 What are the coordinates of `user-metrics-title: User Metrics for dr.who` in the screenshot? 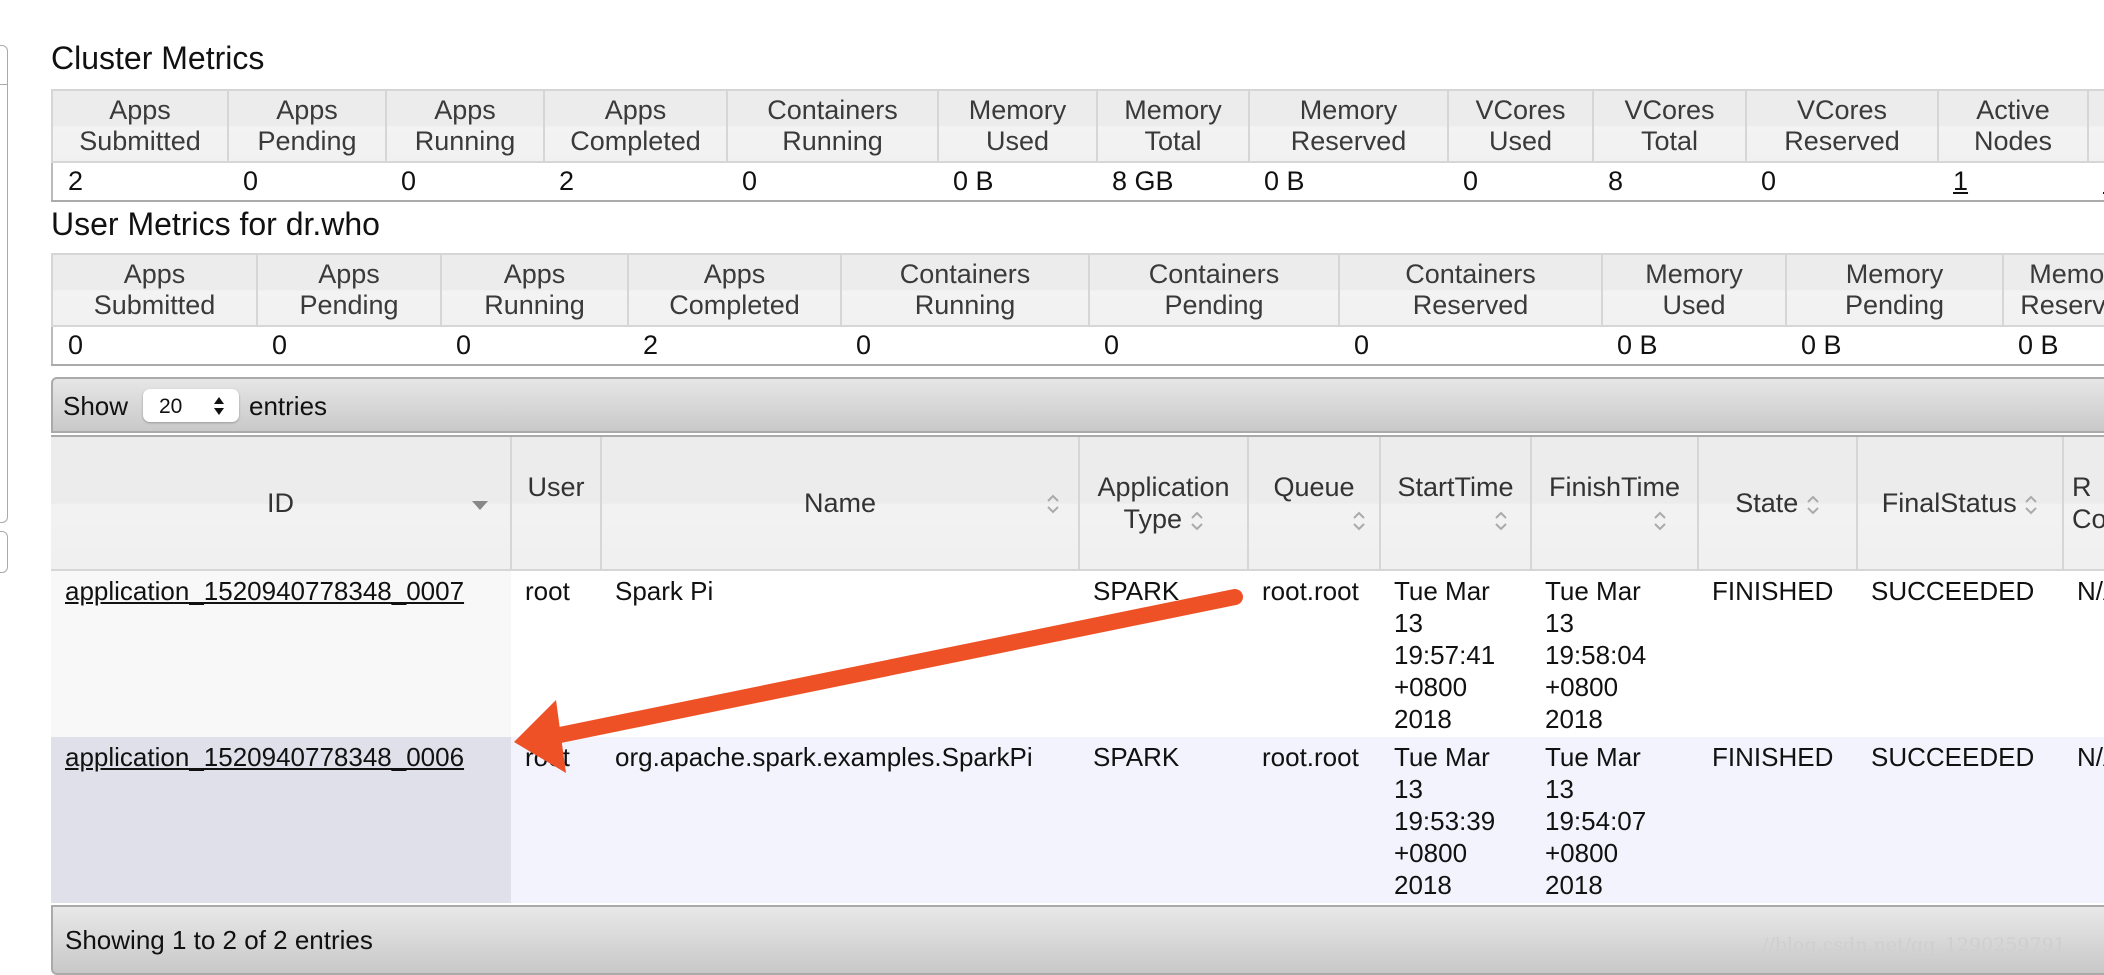 It's located at (215, 224).